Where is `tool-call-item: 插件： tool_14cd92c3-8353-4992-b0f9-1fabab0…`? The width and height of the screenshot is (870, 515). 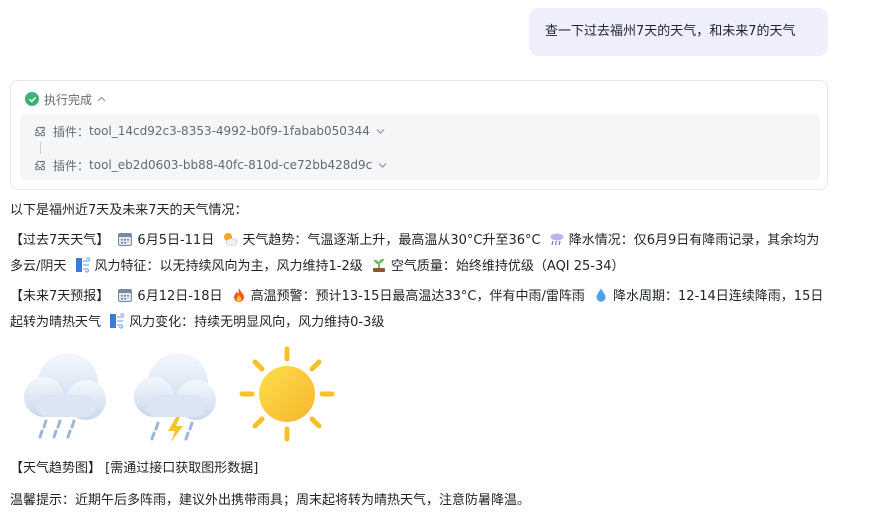
tool-call-item: 插件： tool_14cd92c3-8353-4992-b0f9-1fabab0… is located at coordinates (209, 131).